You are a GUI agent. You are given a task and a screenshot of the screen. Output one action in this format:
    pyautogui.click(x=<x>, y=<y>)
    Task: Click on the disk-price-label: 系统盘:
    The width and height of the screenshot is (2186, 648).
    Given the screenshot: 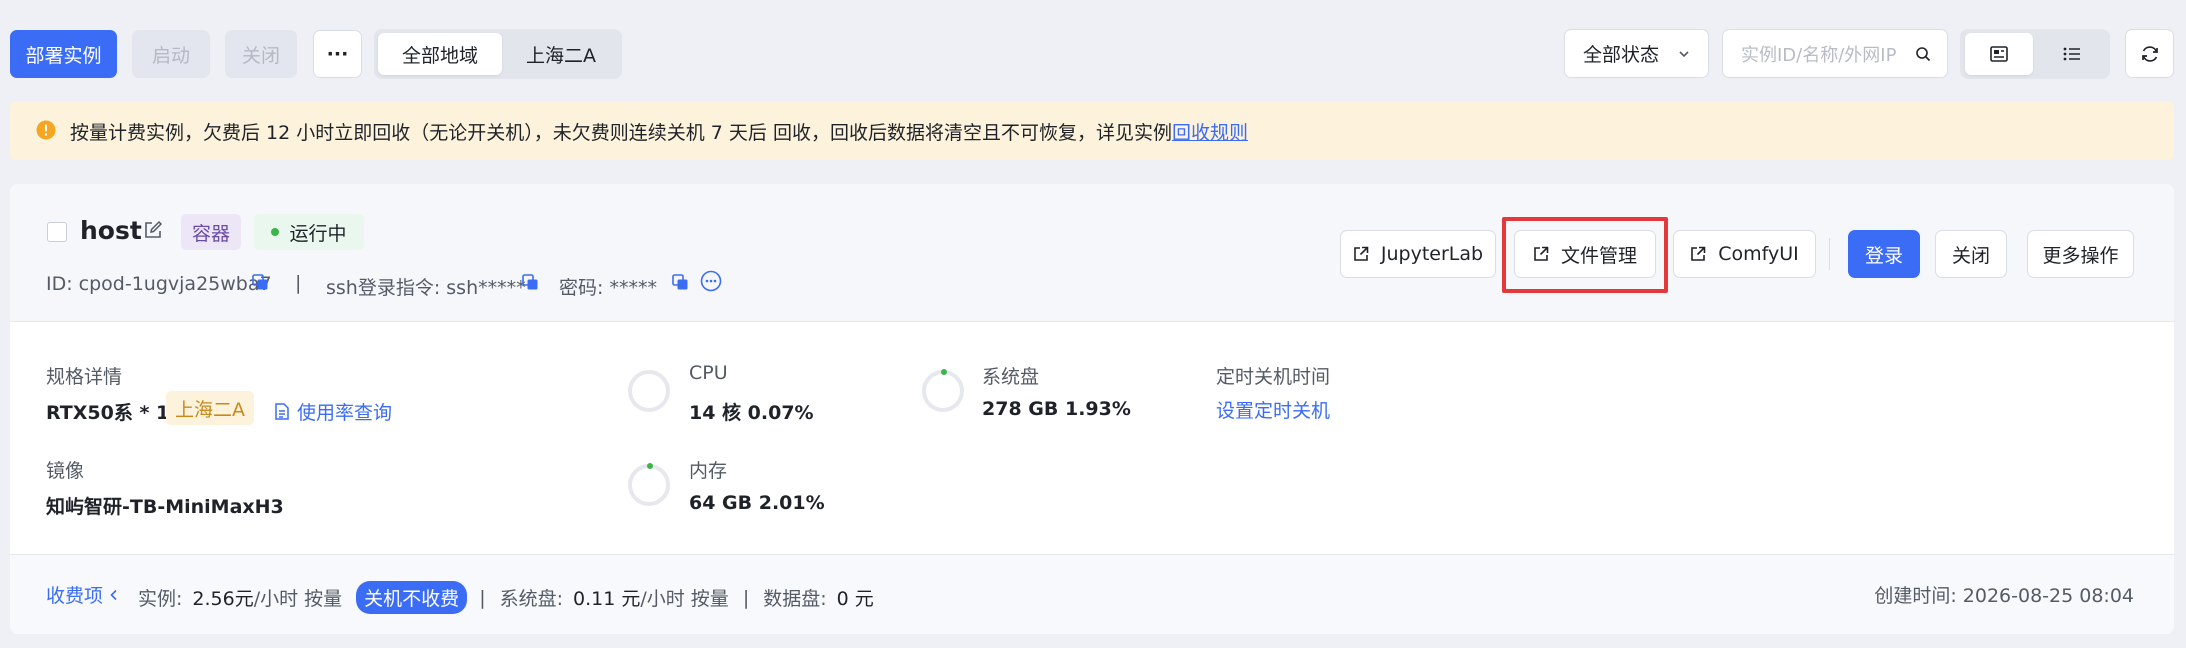 What is the action you would take?
    pyautogui.click(x=531, y=599)
    